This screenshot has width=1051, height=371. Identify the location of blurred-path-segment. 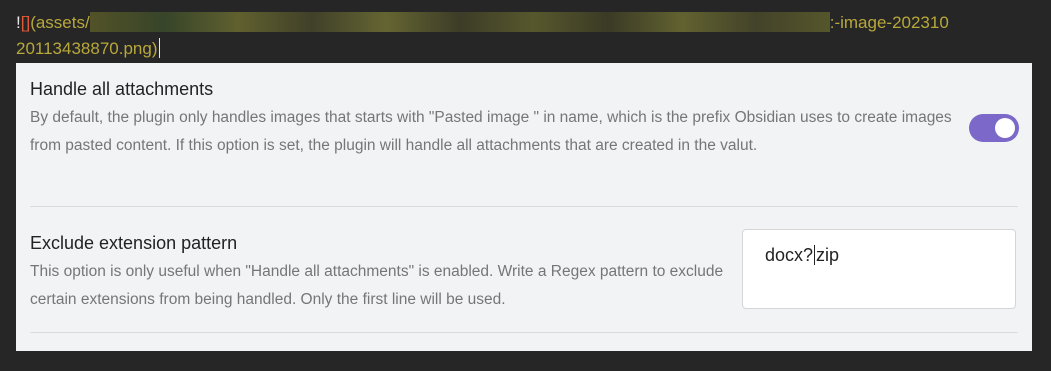
(459, 22).